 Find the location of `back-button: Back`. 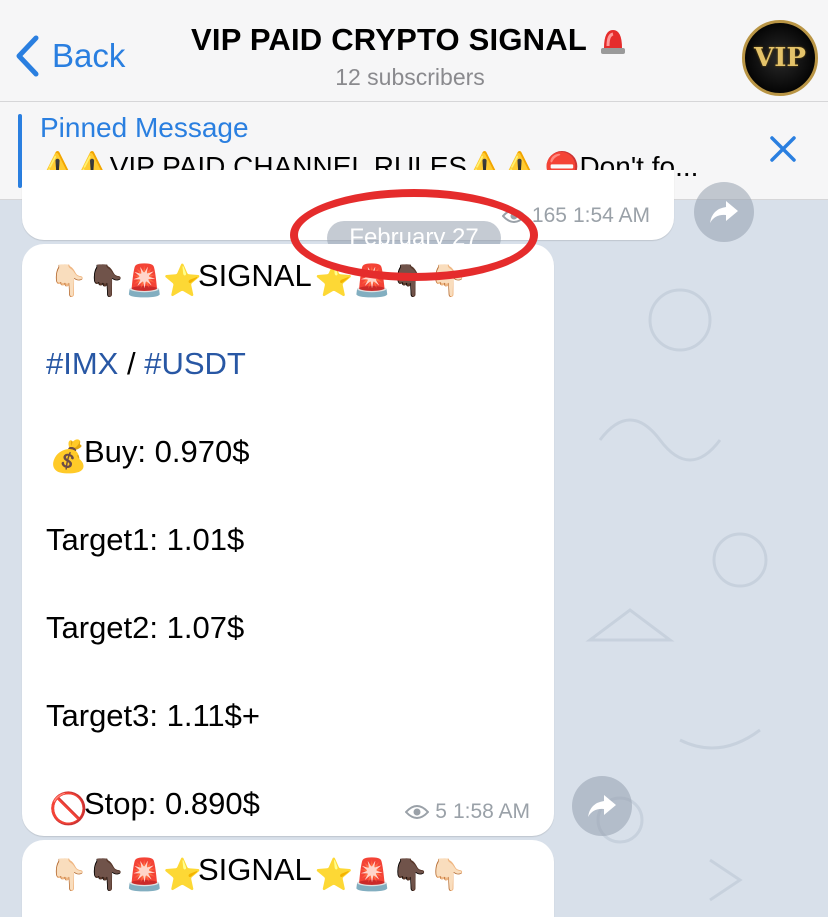

back-button: Back is located at coordinates (69, 56).